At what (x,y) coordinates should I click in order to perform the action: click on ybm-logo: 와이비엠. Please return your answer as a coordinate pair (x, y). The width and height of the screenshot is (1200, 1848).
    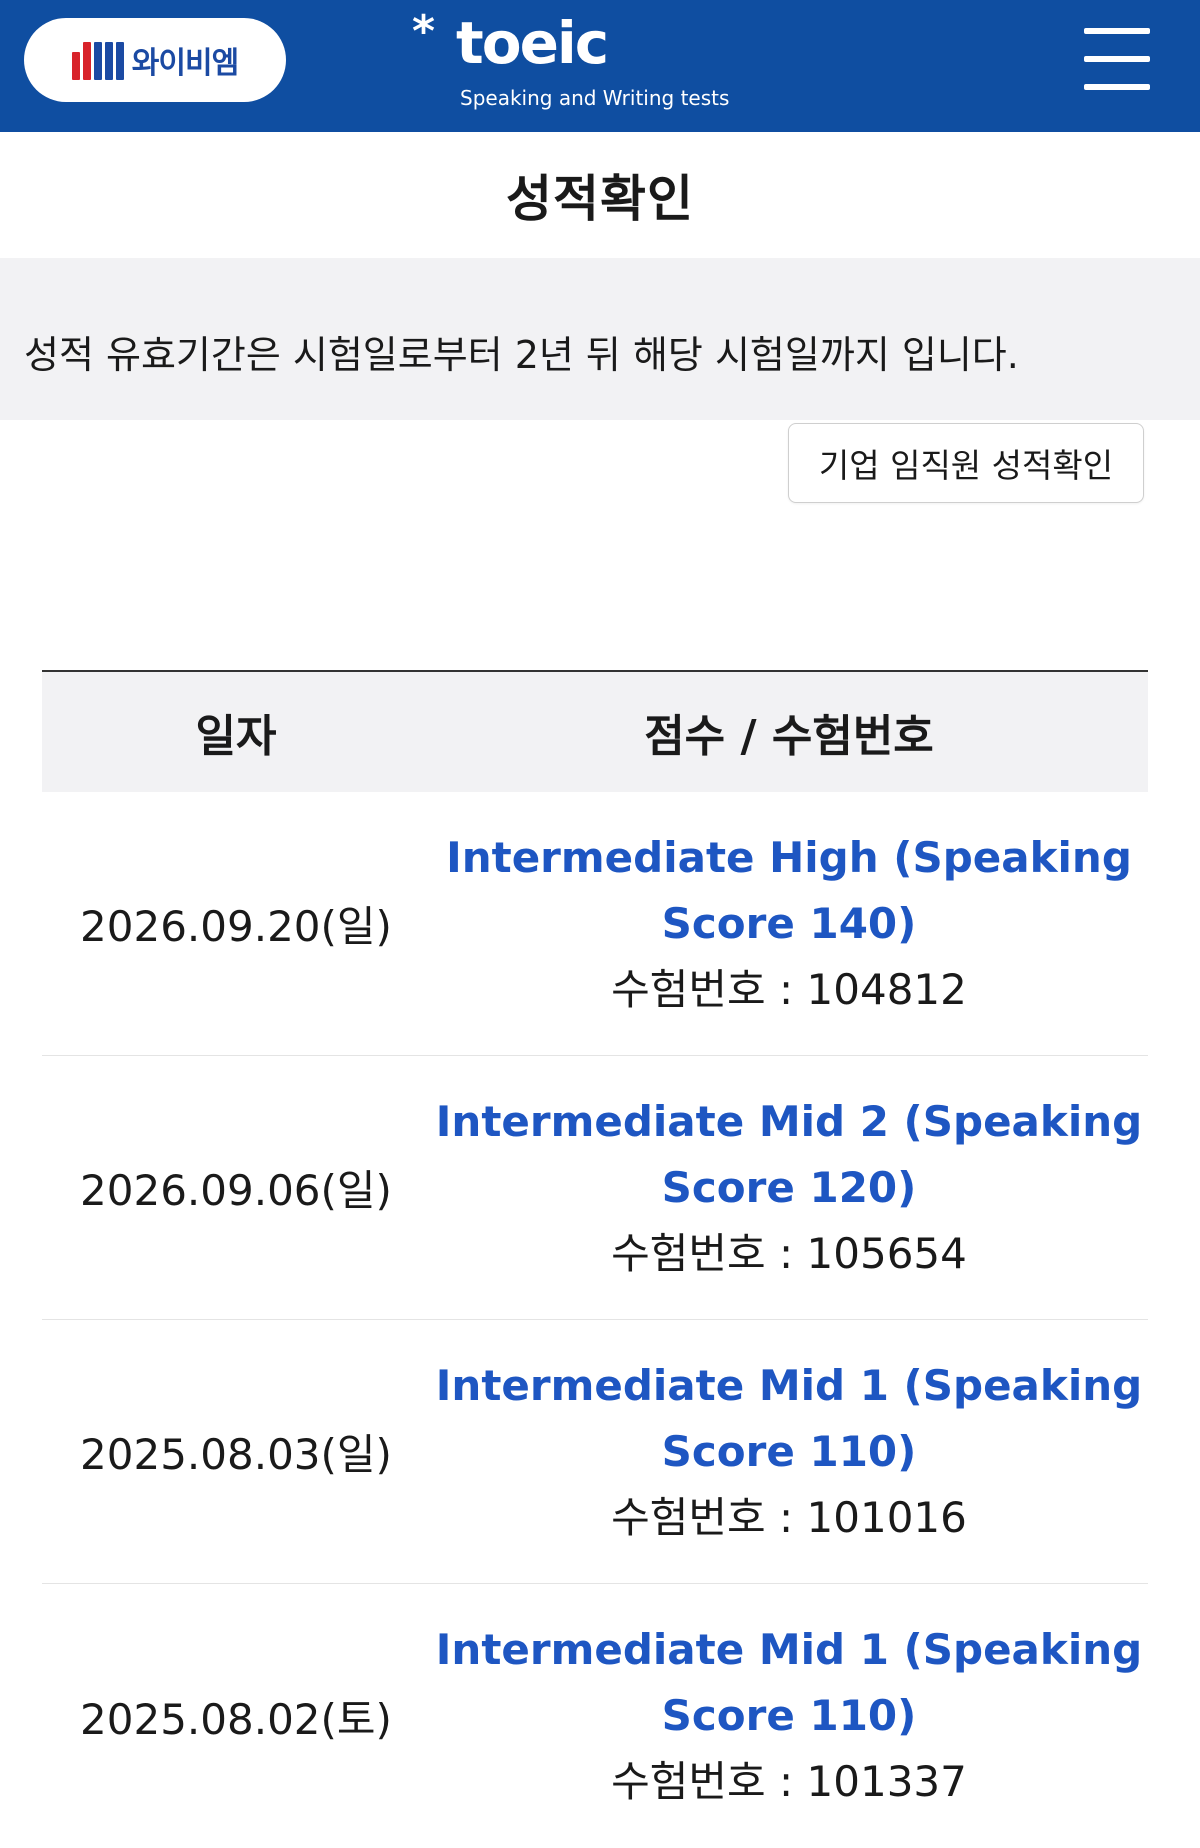
    Looking at the image, I should click on (155, 60).